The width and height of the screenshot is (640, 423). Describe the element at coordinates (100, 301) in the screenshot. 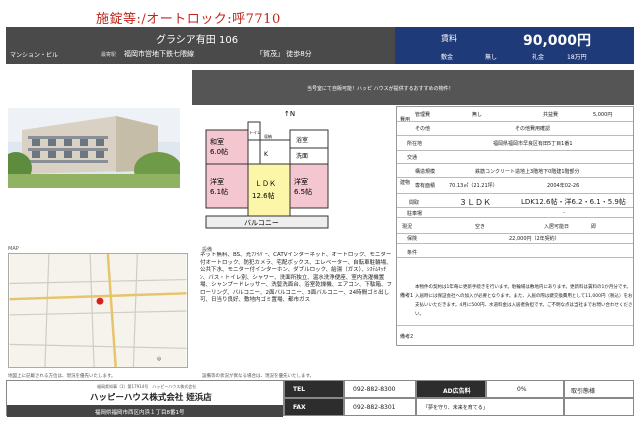

I see `property-marker-icon` at that location.